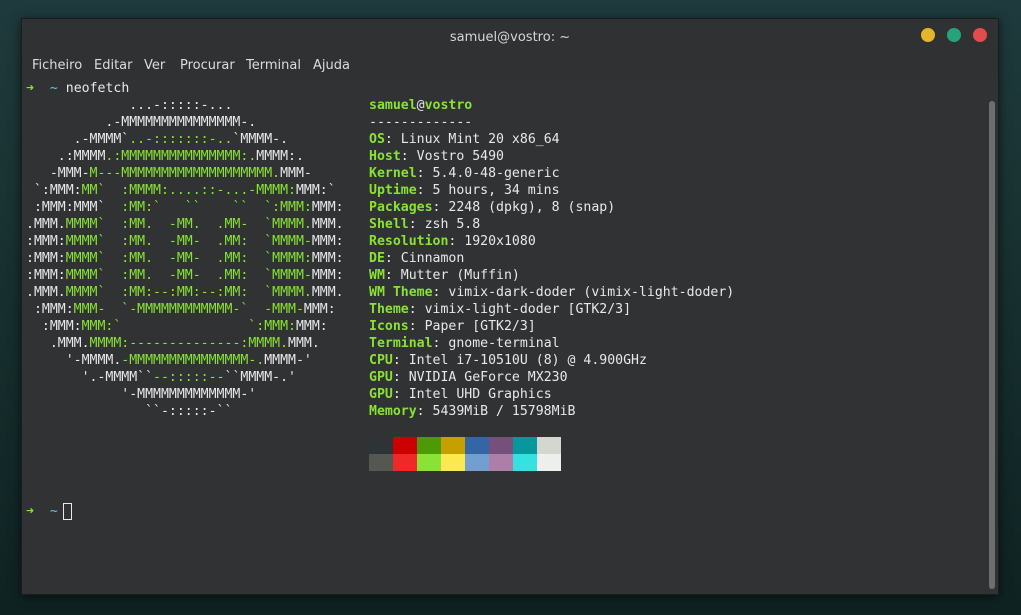 Image resolution: width=1021 pixels, height=615 pixels. I want to click on info-key: Theme, so click(389, 309).